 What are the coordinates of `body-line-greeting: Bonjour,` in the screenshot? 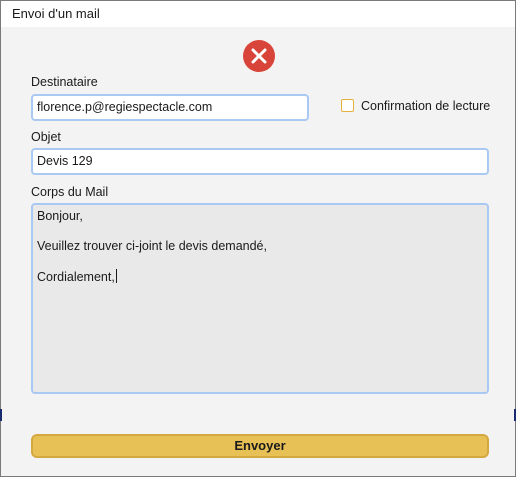 It's located at (60, 216).